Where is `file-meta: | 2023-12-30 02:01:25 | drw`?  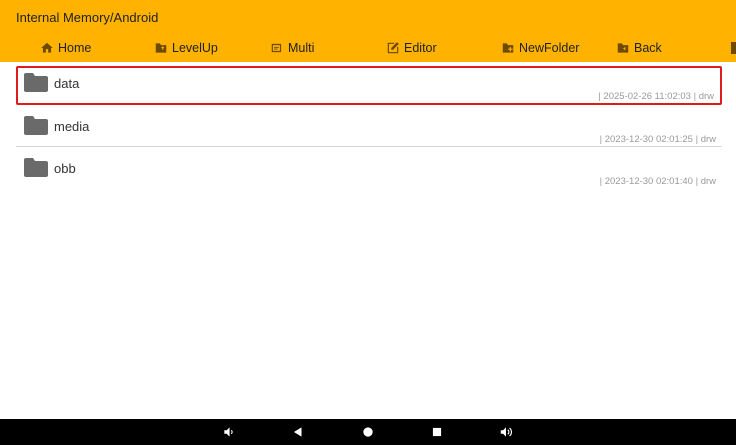
file-meta: | 2023-12-30 02:01:25 | drw is located at coordinates (657, 139).